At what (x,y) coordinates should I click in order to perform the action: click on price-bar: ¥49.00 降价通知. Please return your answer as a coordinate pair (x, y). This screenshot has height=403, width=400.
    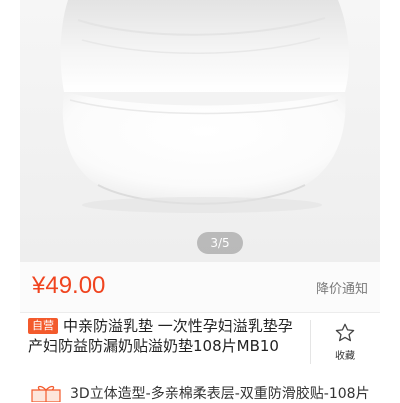
    Looking at the image, I should click on (200, 287).